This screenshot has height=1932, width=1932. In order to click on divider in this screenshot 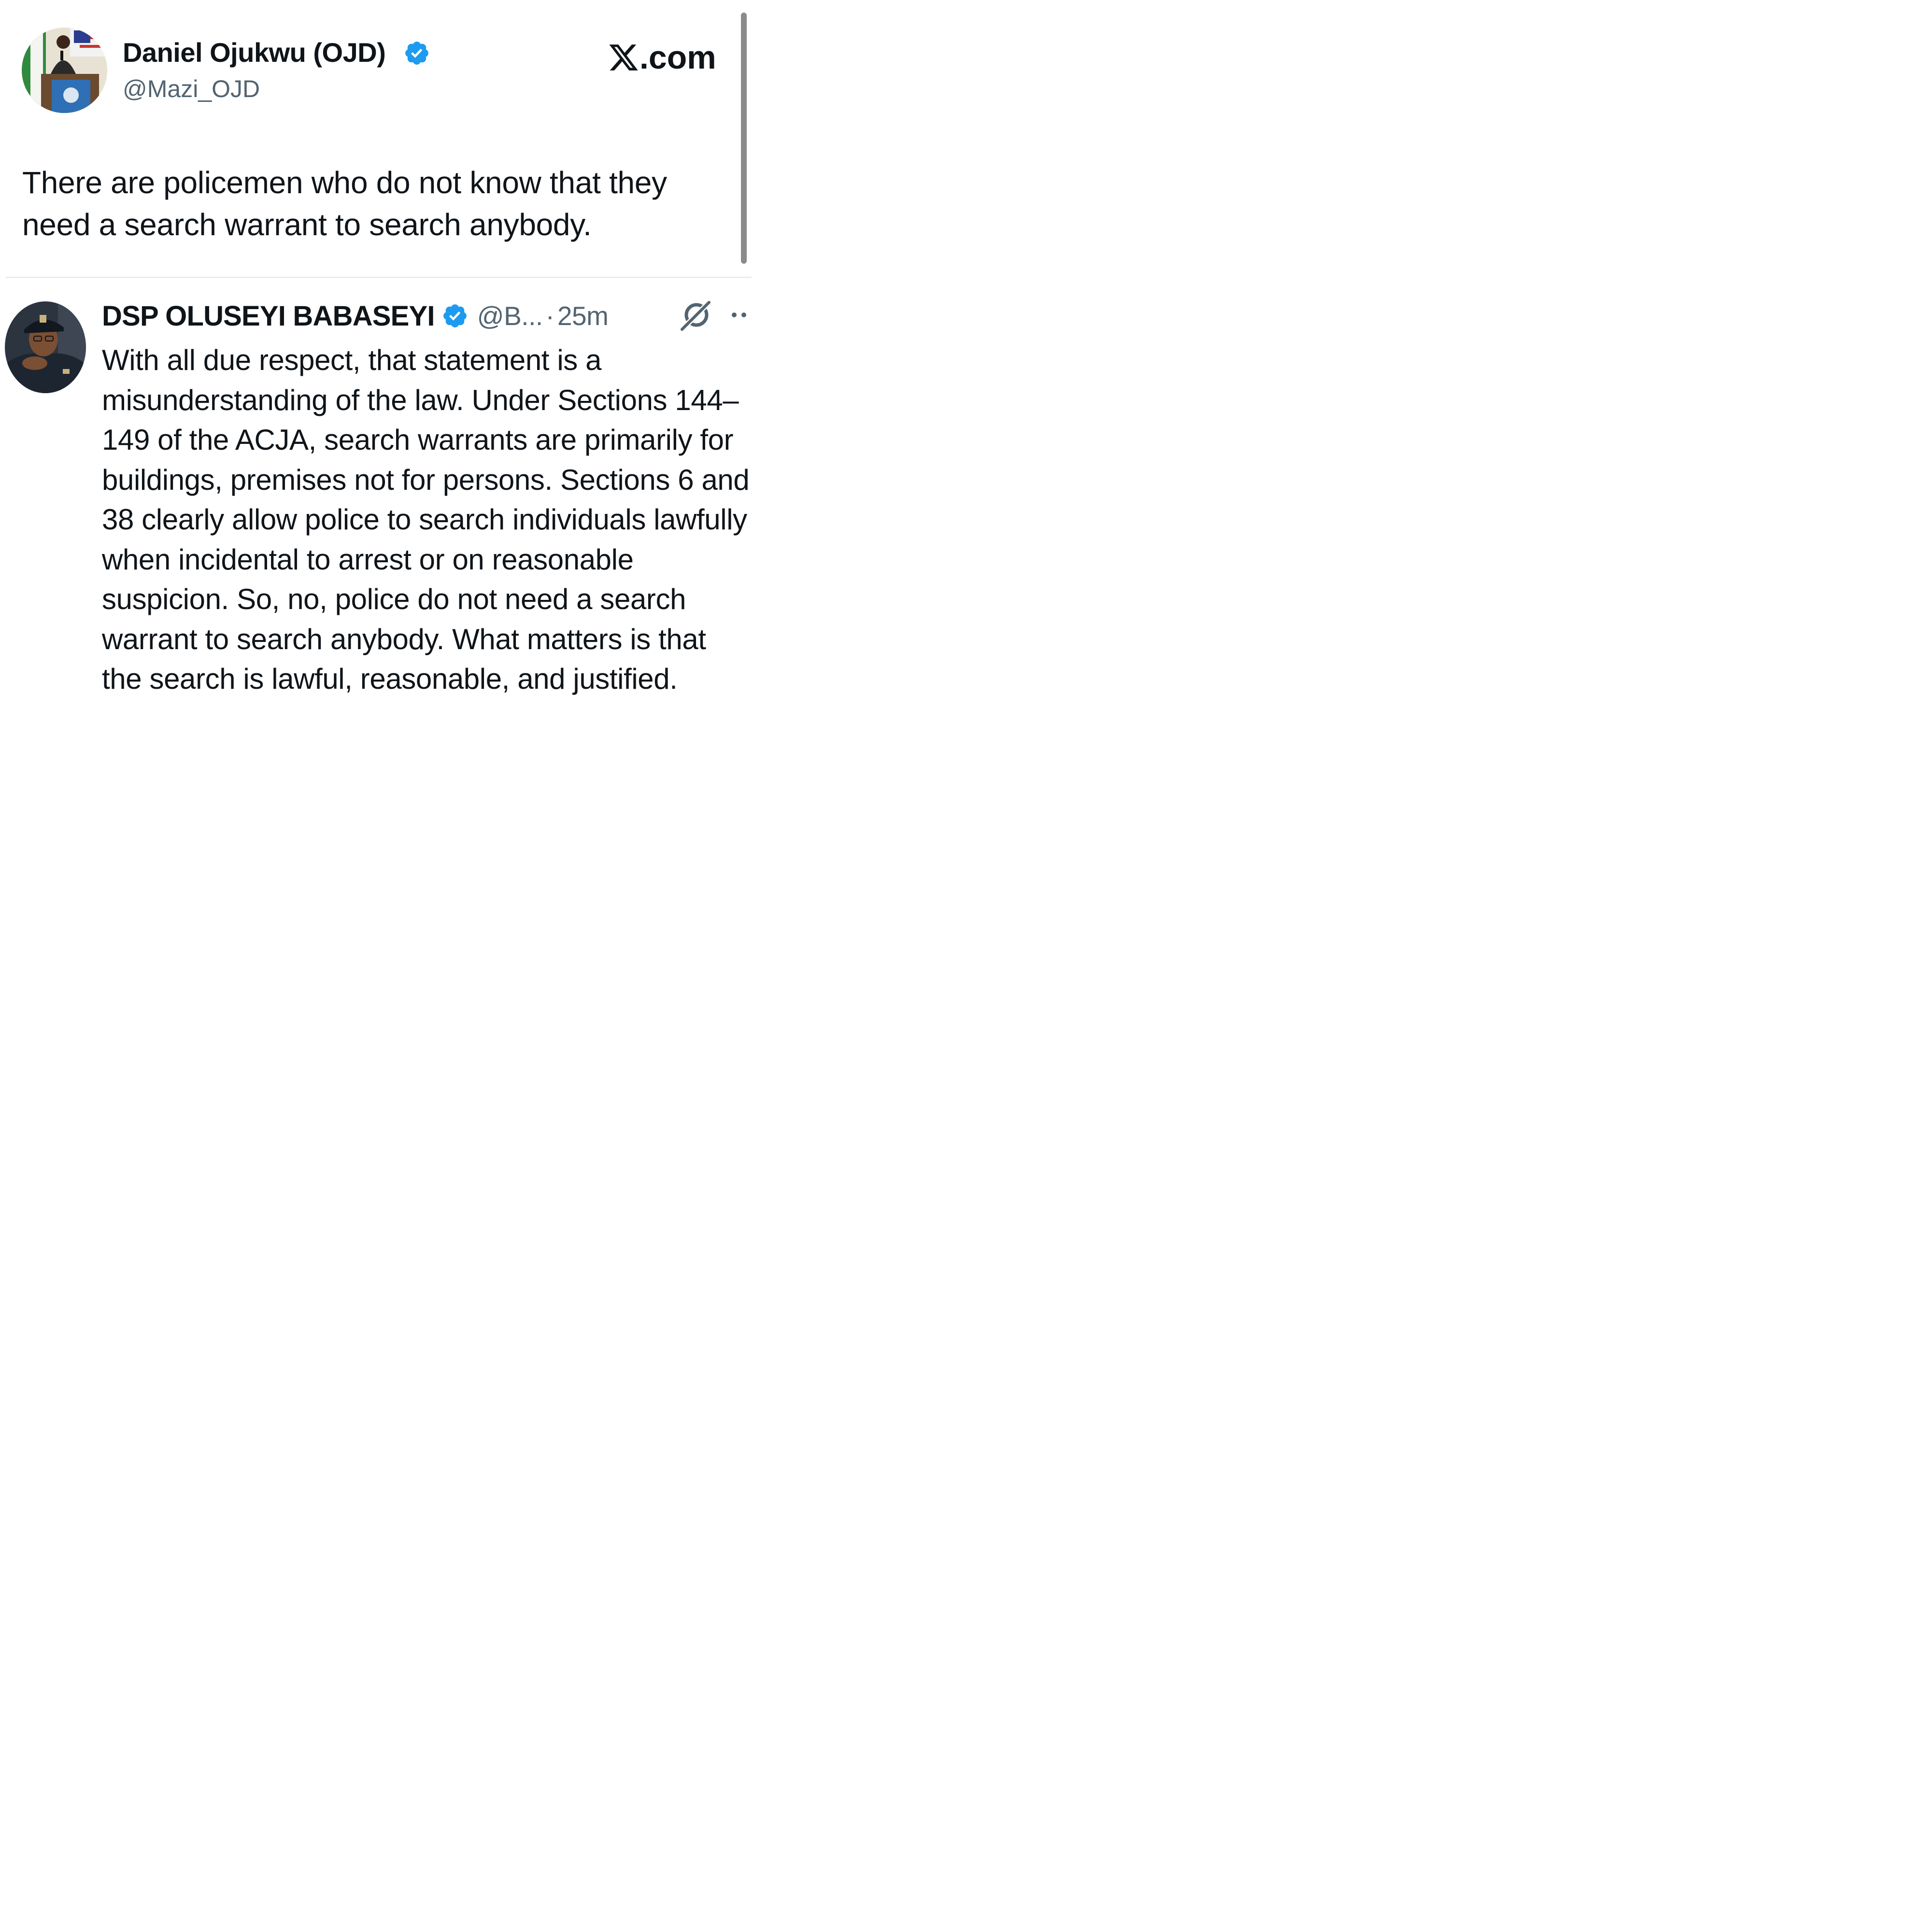, I will do `click(379, 277)`.